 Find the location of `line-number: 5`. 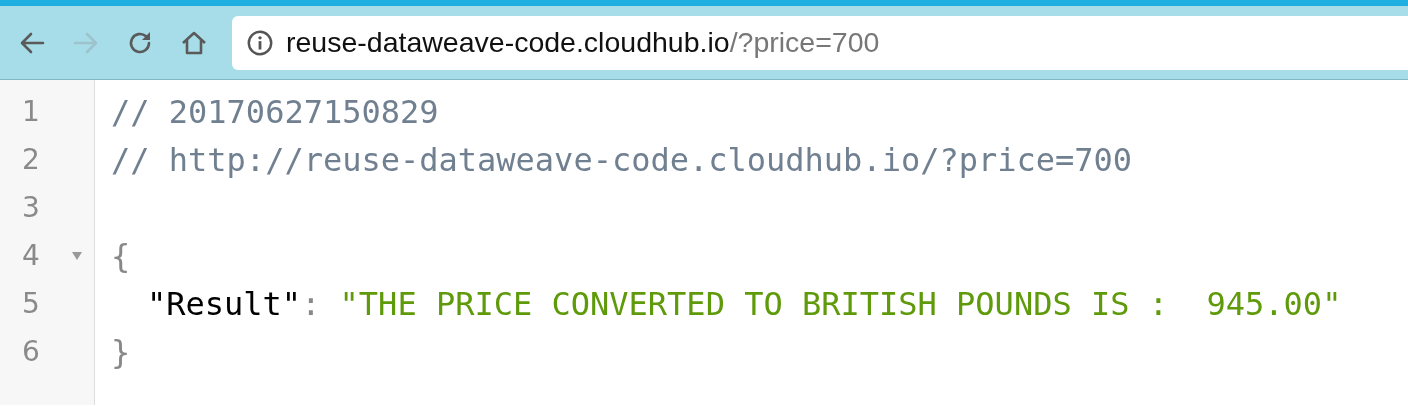

line-number: 5 is located at coordinates (31, 304).